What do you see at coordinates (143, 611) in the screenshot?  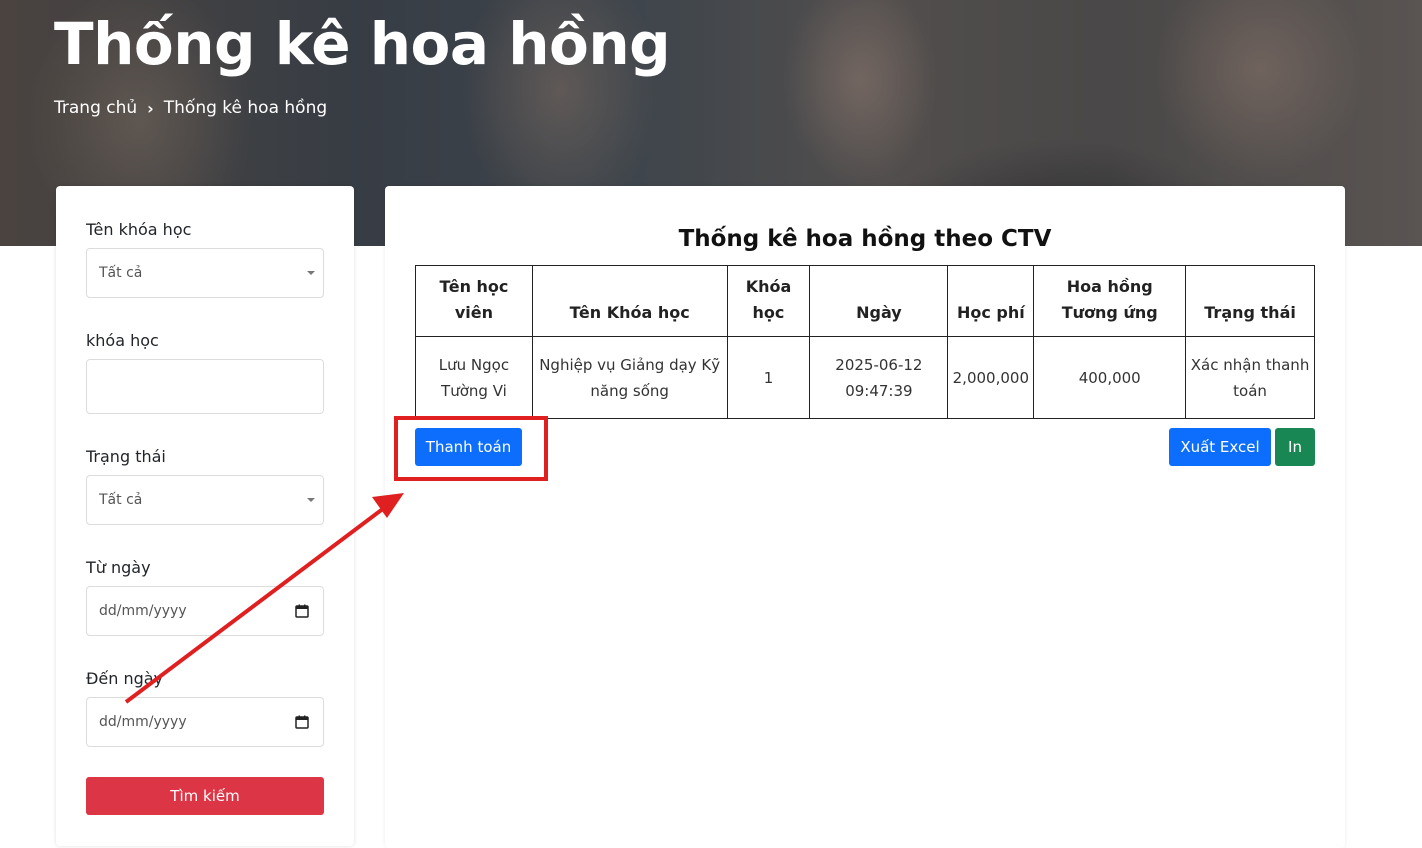 I see `from-date-placeholder: dd/mm/yyyy` at bounding box center [143, 611].